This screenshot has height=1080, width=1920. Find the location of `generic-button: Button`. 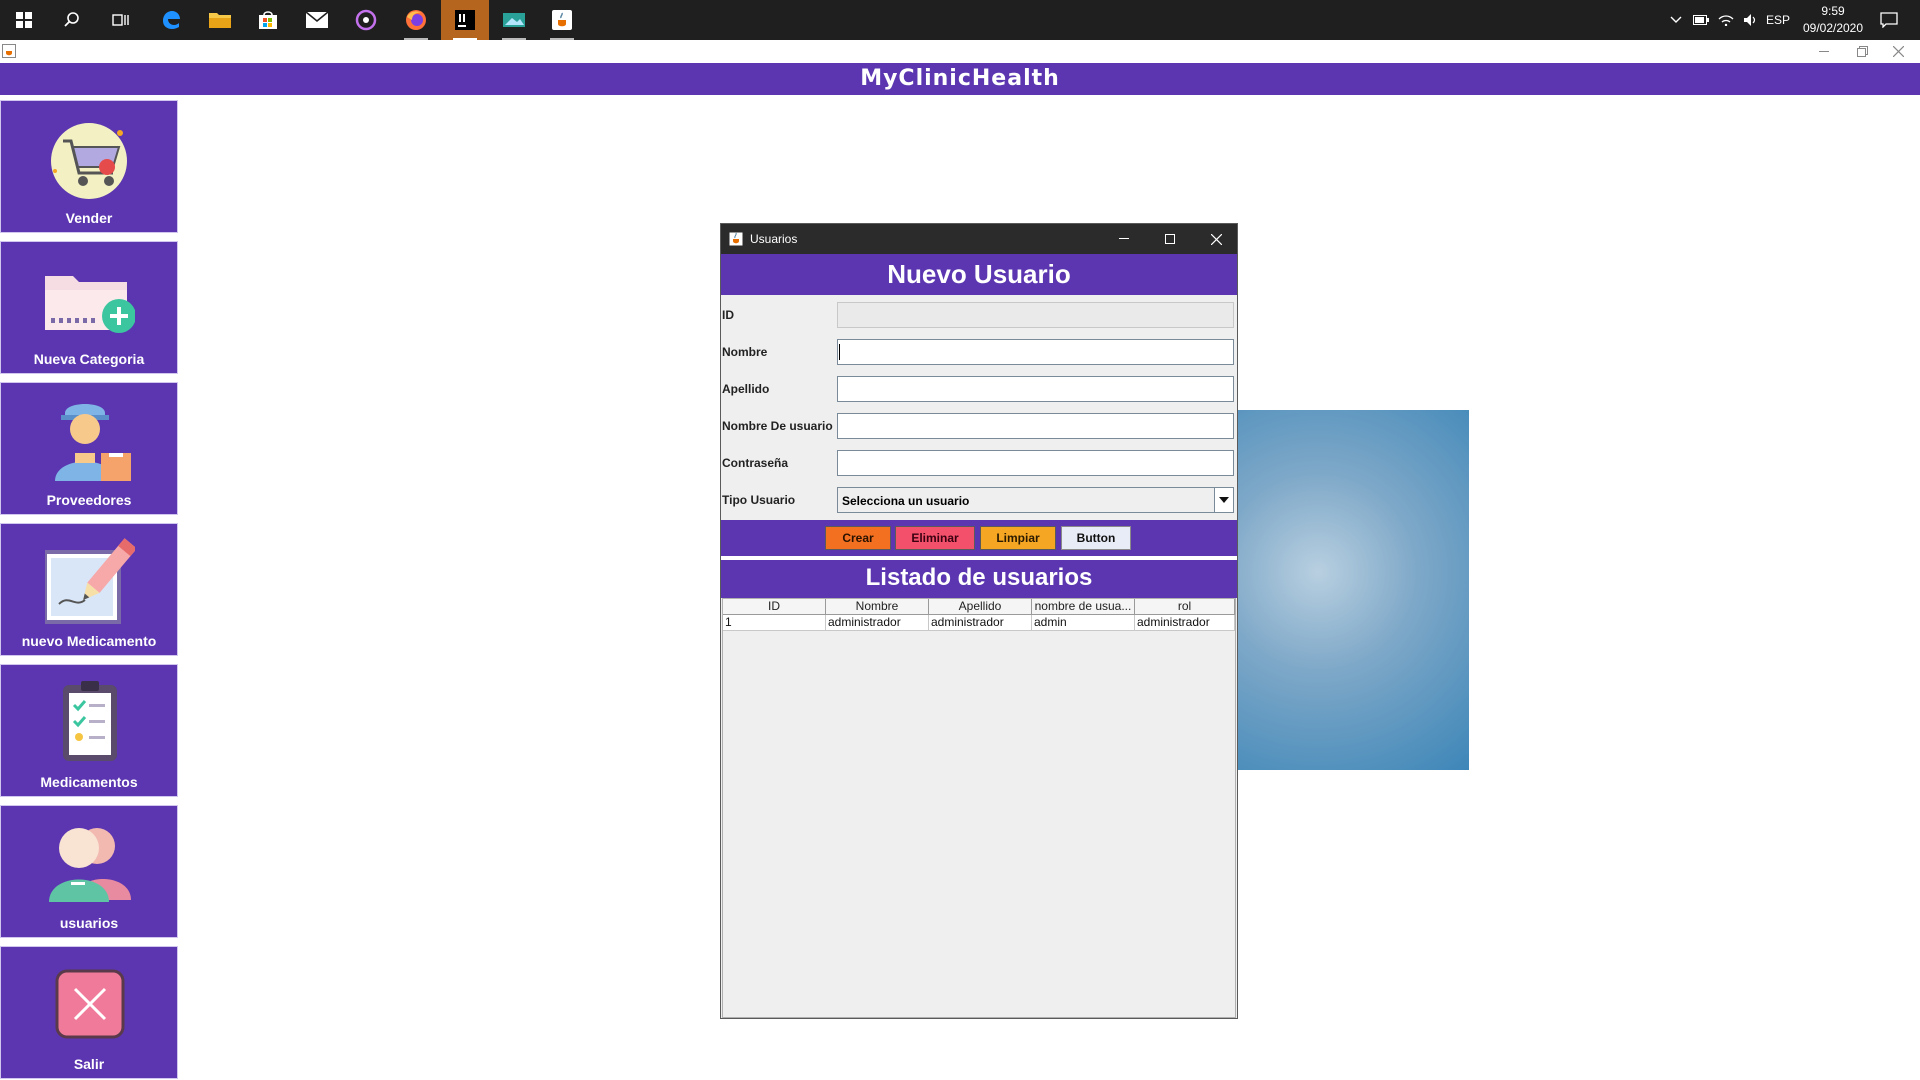

generic-button: Button is located at coordinates (1096, 538).